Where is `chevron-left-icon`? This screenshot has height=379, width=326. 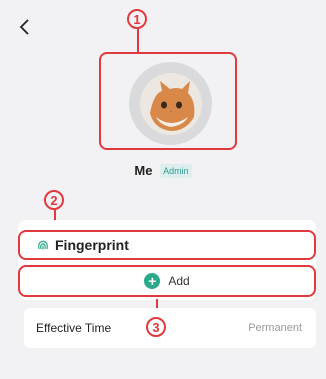 chevron-left-icon is located at coordinates (24, 27).